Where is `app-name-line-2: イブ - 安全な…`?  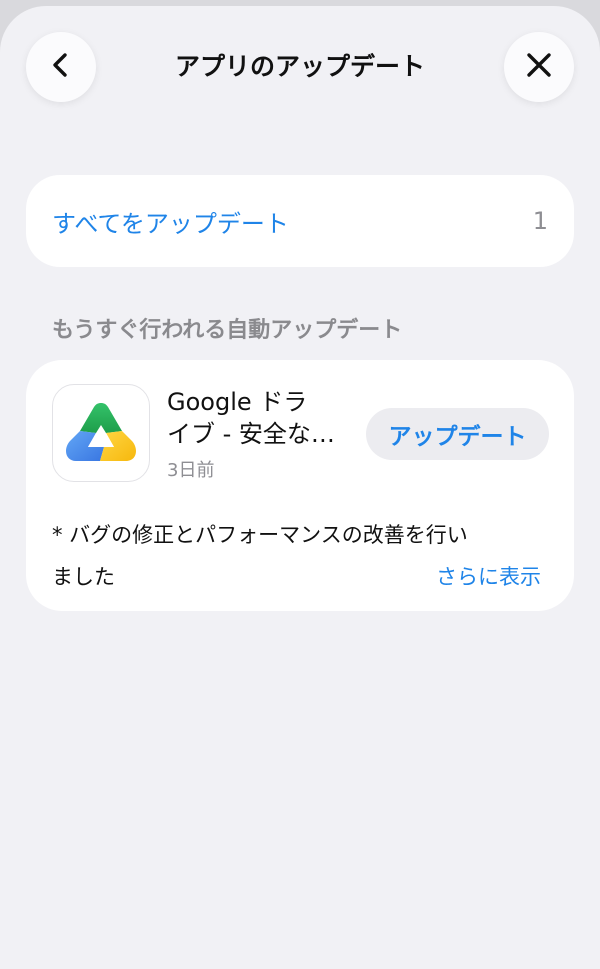
app-name-line-2: イブ - 安全な… is located at coordinates (251, 434).